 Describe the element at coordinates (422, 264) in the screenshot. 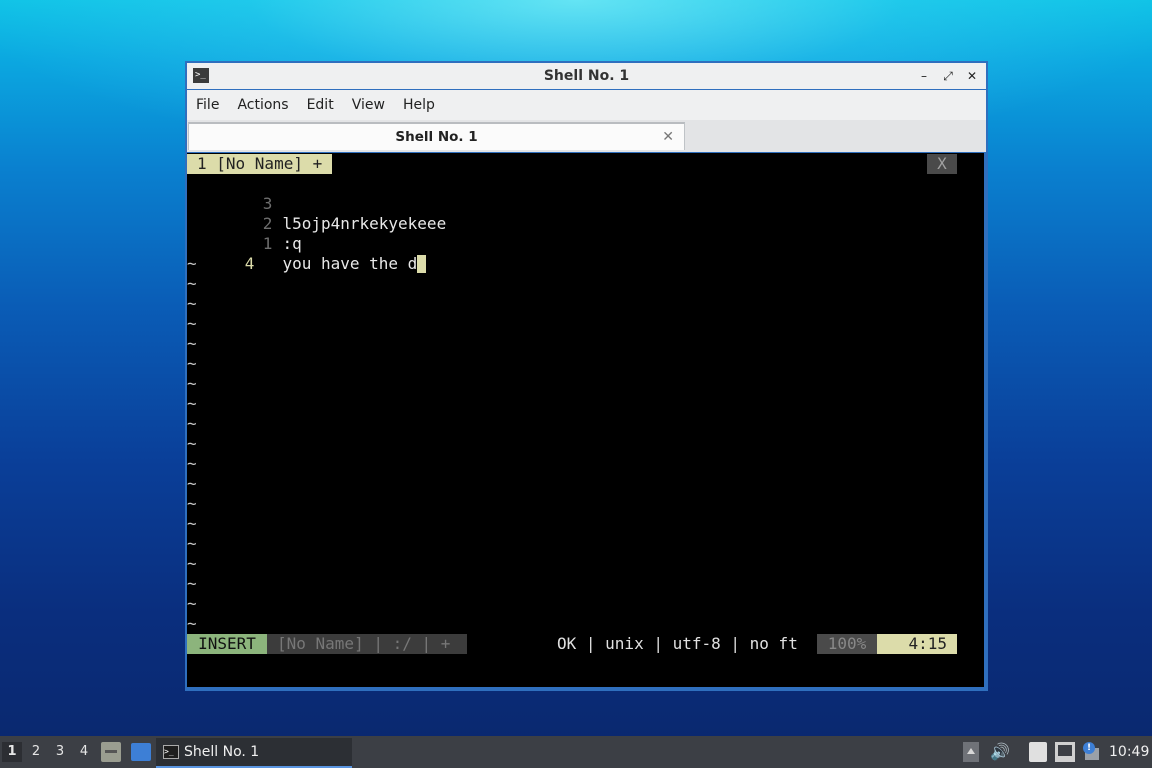

I see `text-cursor` at that location.